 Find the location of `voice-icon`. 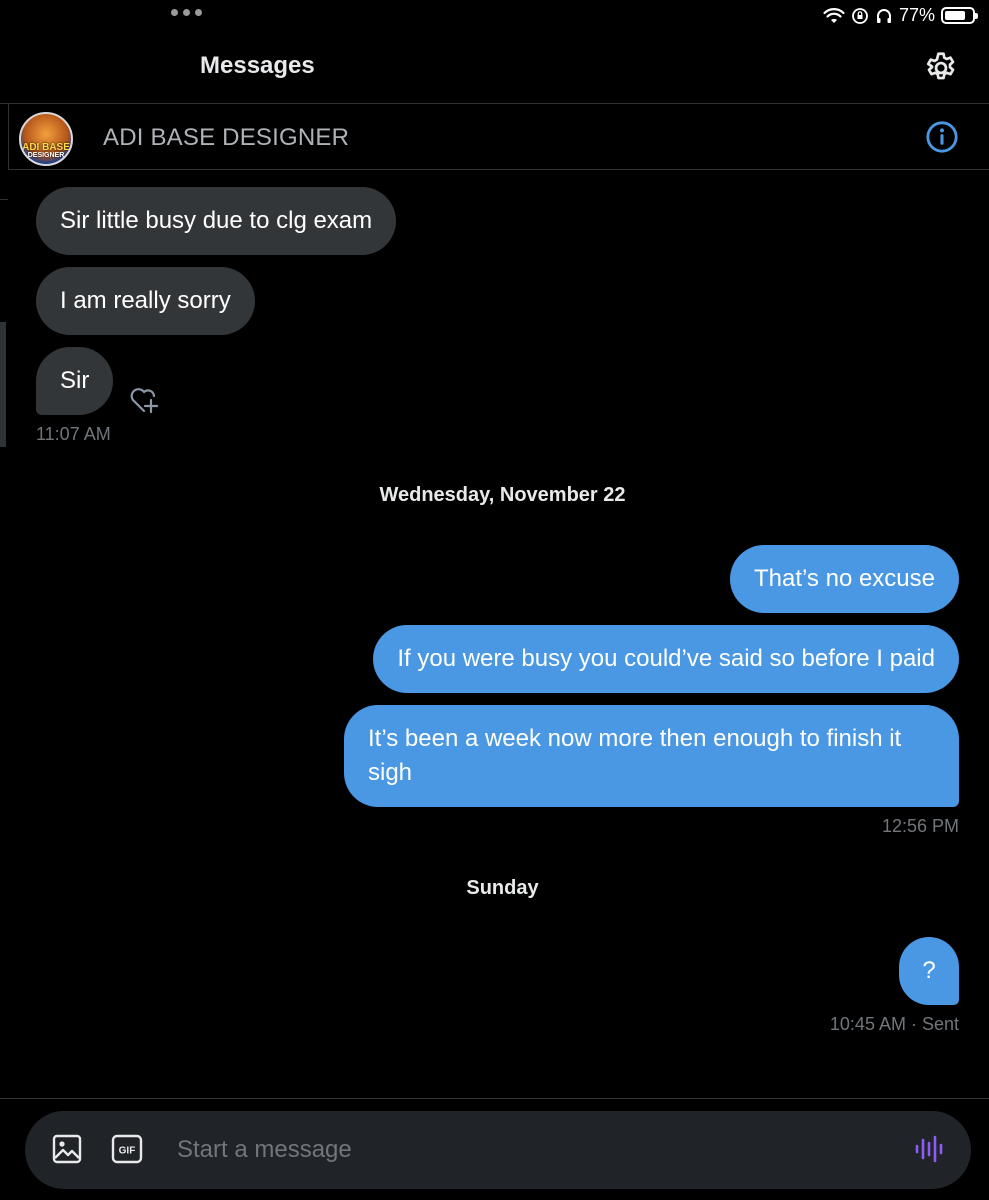

voice-icon is located at coordinates (929, 1149).